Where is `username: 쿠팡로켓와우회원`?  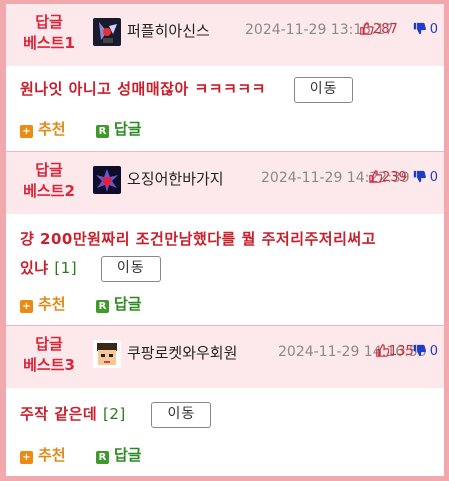 username: 쿠팡로켓와우회원 is located at coordinates (182, 352).